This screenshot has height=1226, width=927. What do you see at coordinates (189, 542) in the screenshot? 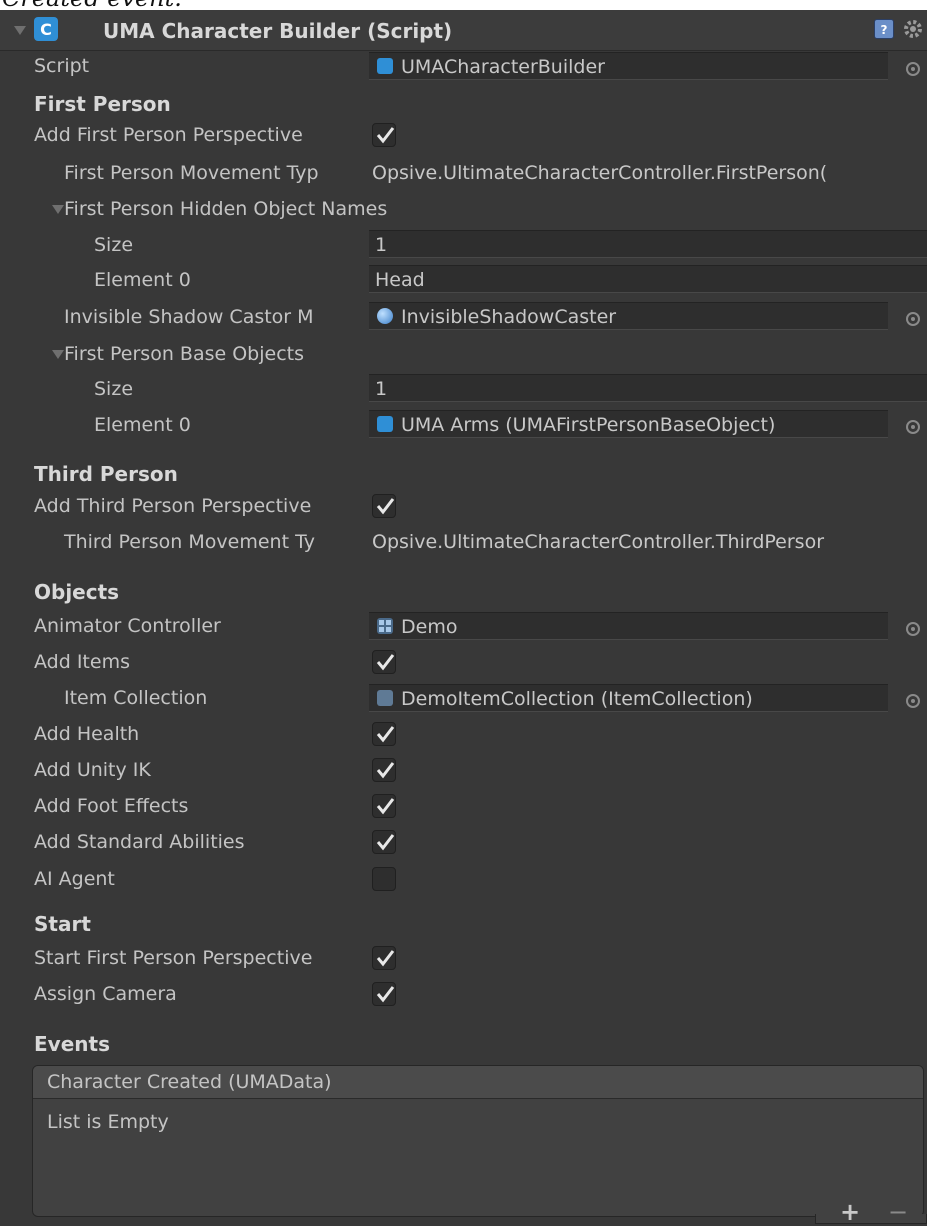
I see `tp-movement-type-label: Third Person Movement Ty` at bounding box center [189, 542].